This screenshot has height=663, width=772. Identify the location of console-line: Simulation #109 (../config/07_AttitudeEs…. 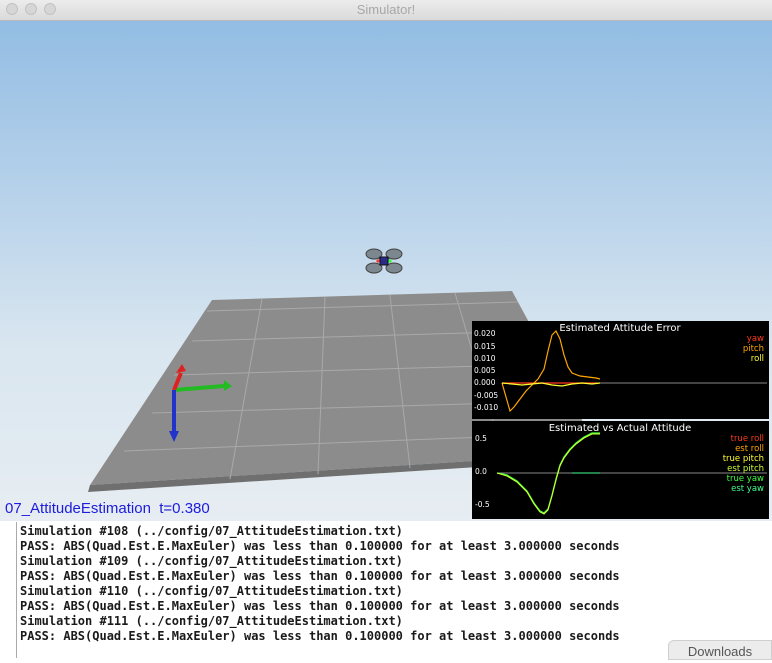
(211, 561).